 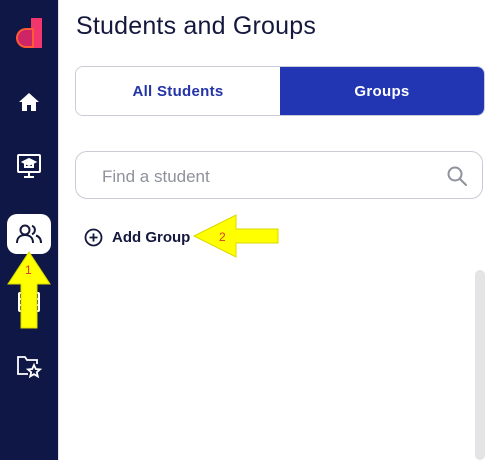 I want to click on sidebar, so click(x=29, y=230).